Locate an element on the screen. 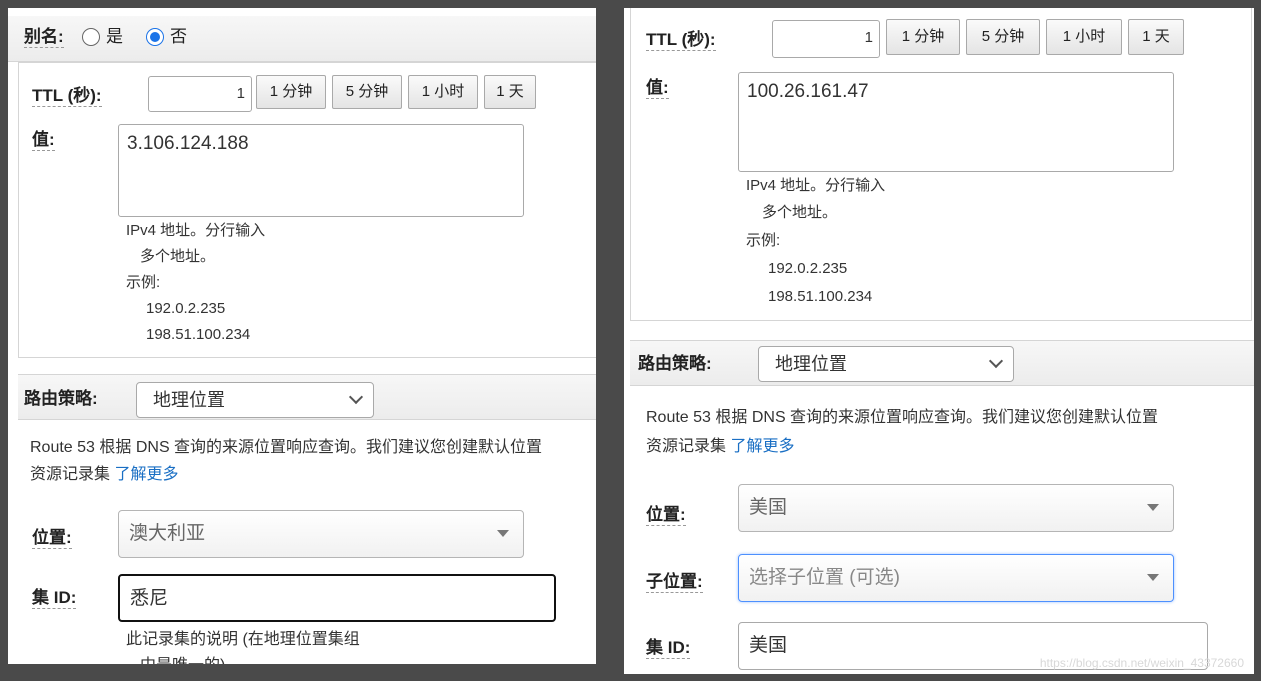 Image resolution: width=1261 pixels, height=681 pixels. set-id-input: 悉尼 is located at coordinates (337, 598).